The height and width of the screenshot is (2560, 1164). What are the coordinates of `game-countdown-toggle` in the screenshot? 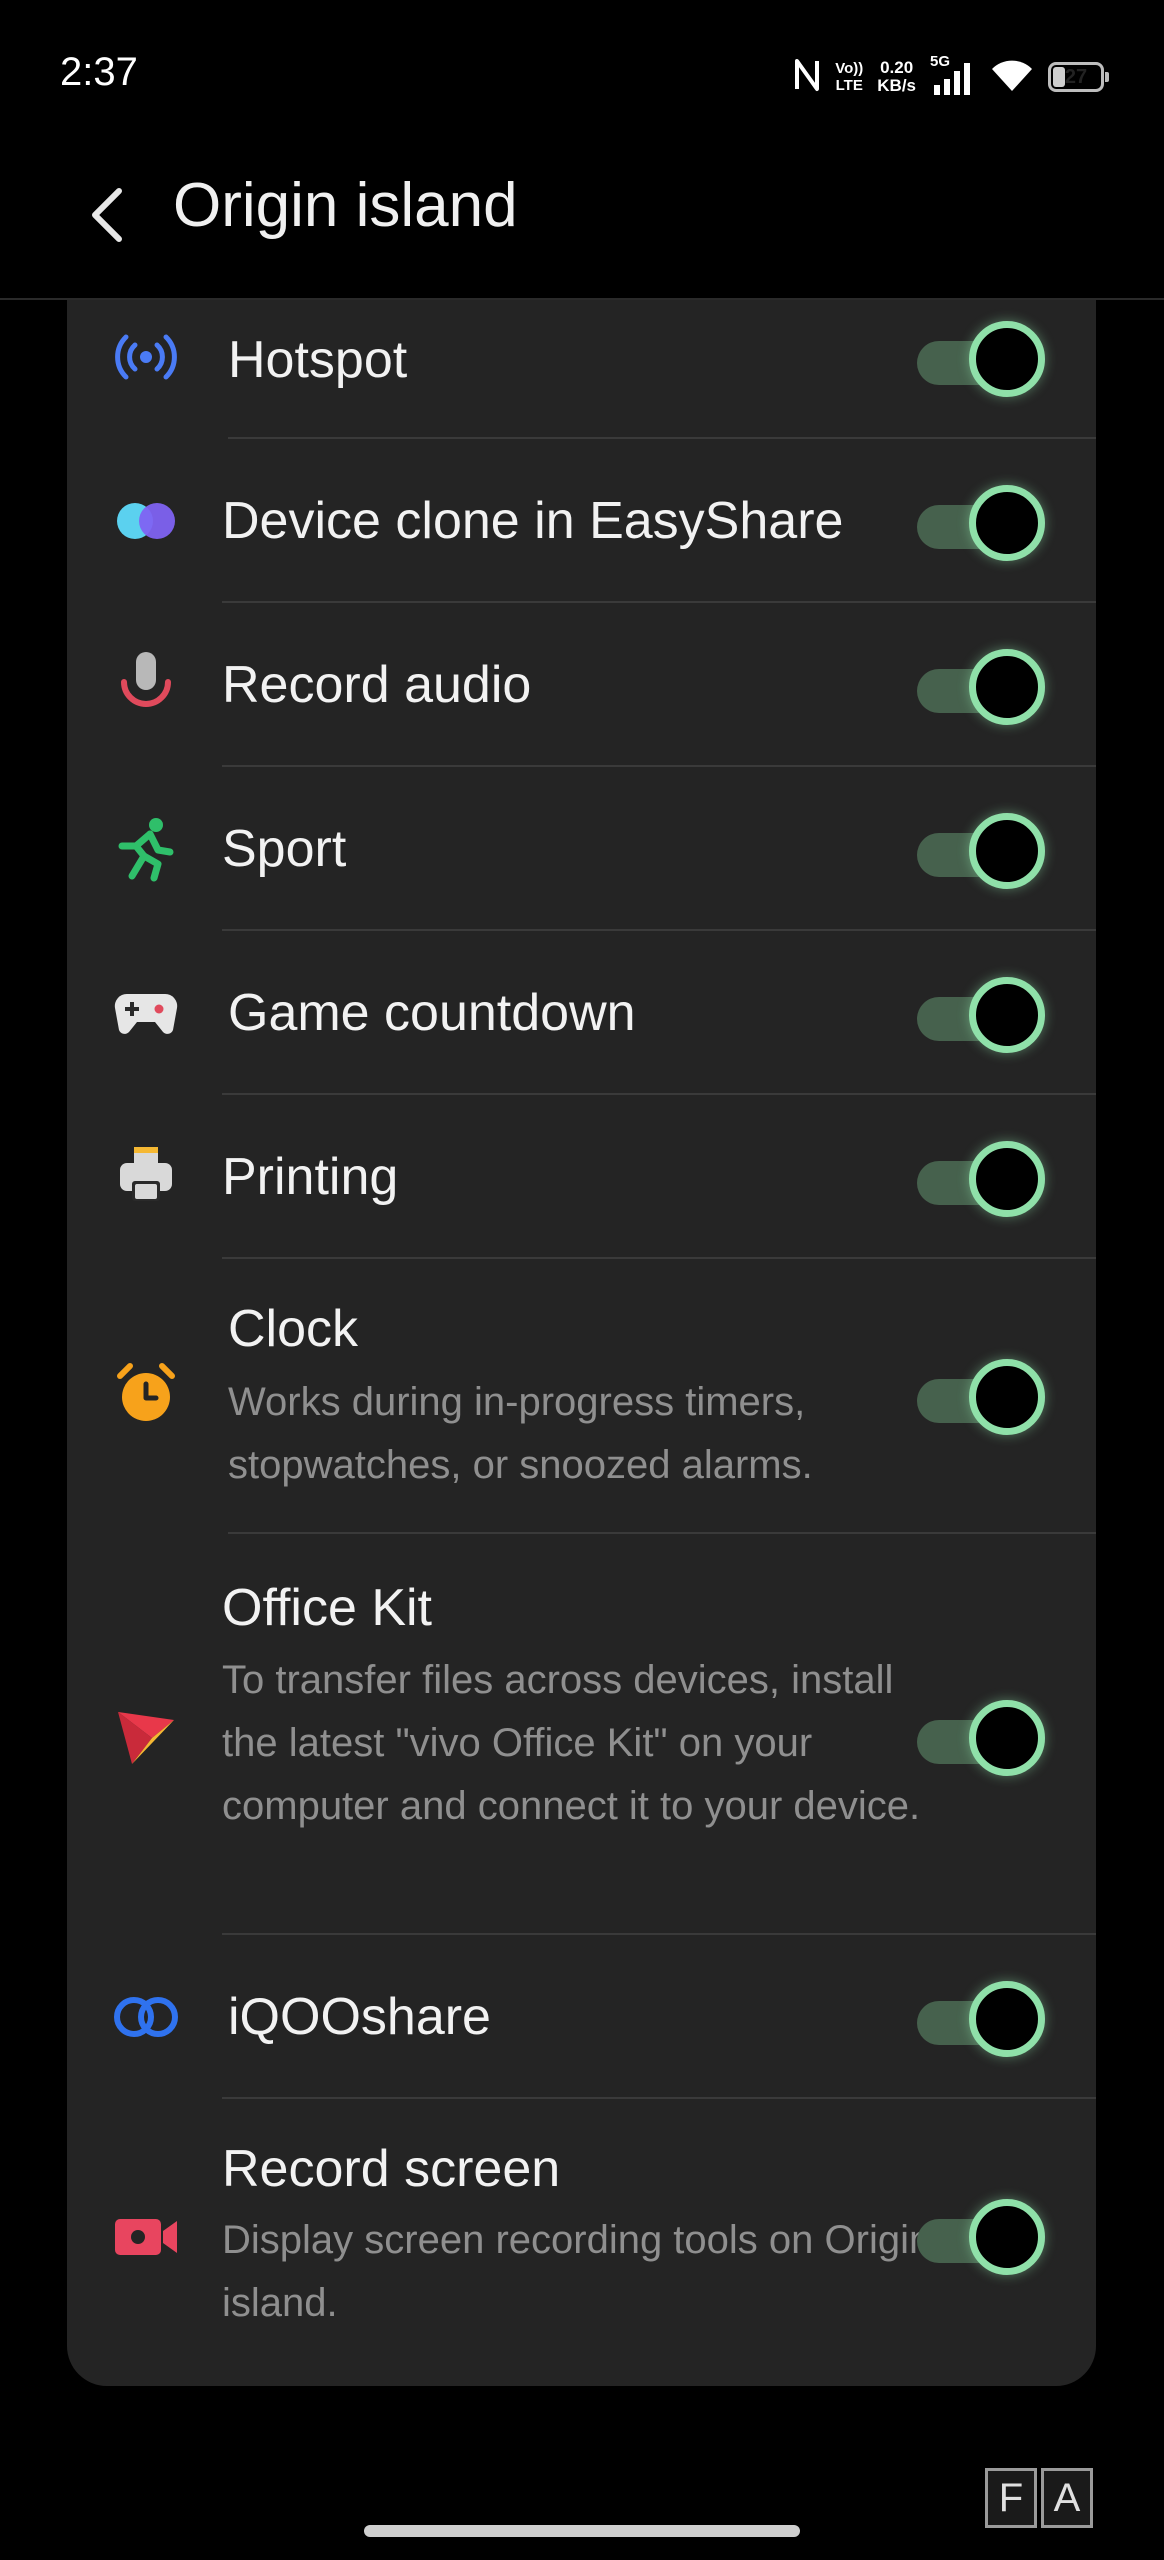 It's located at (981, 1015).